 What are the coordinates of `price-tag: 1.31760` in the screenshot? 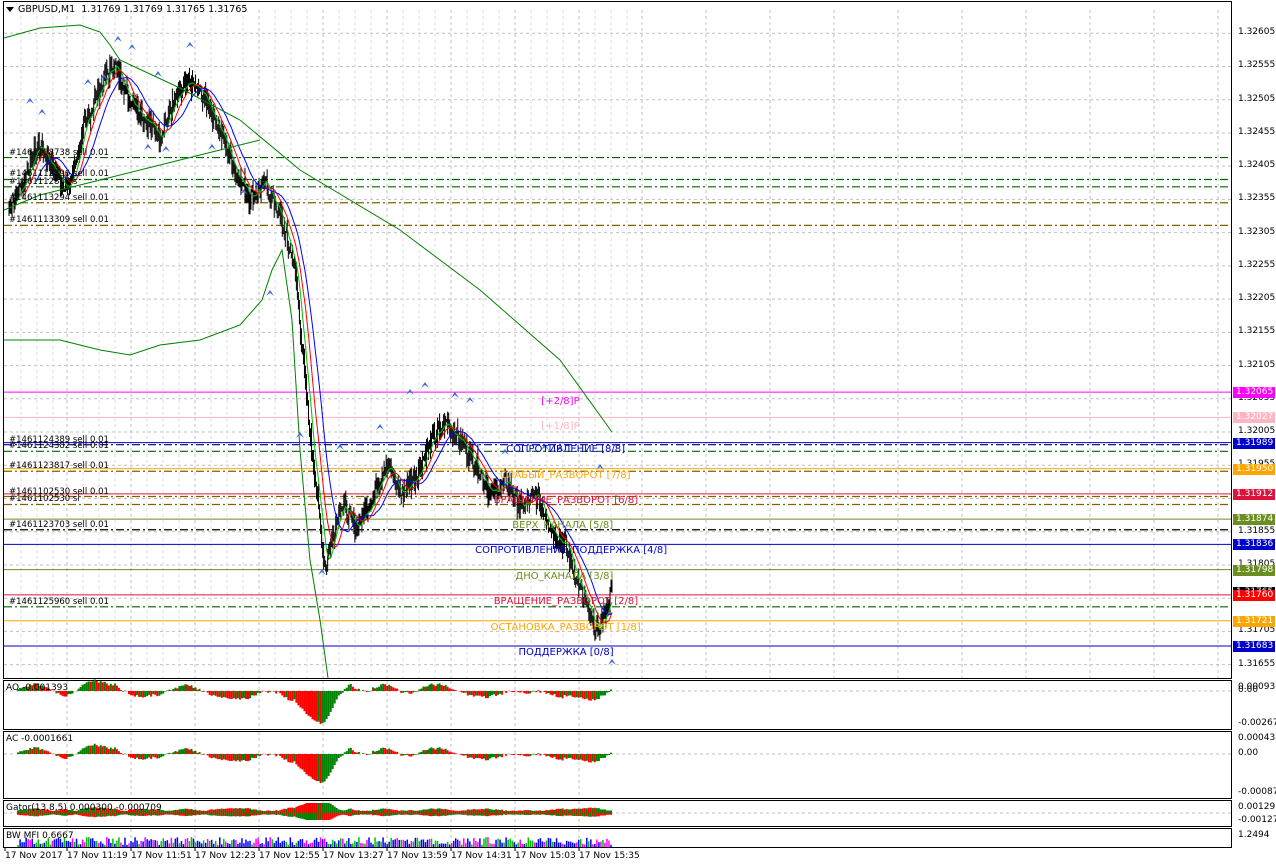 It's located at (1254, 595).